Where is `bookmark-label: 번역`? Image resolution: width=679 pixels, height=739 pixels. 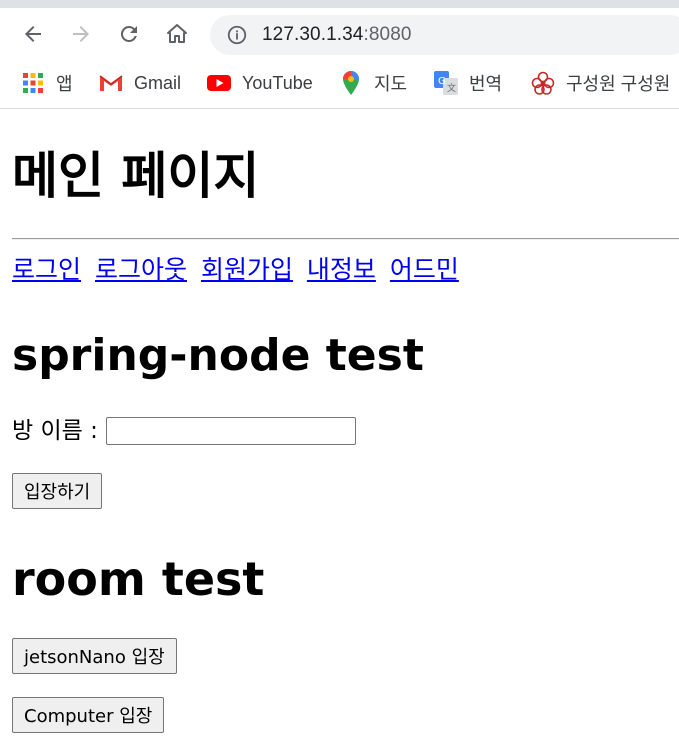
bookmark-label: 번역 is located at coordinates (486, 84).